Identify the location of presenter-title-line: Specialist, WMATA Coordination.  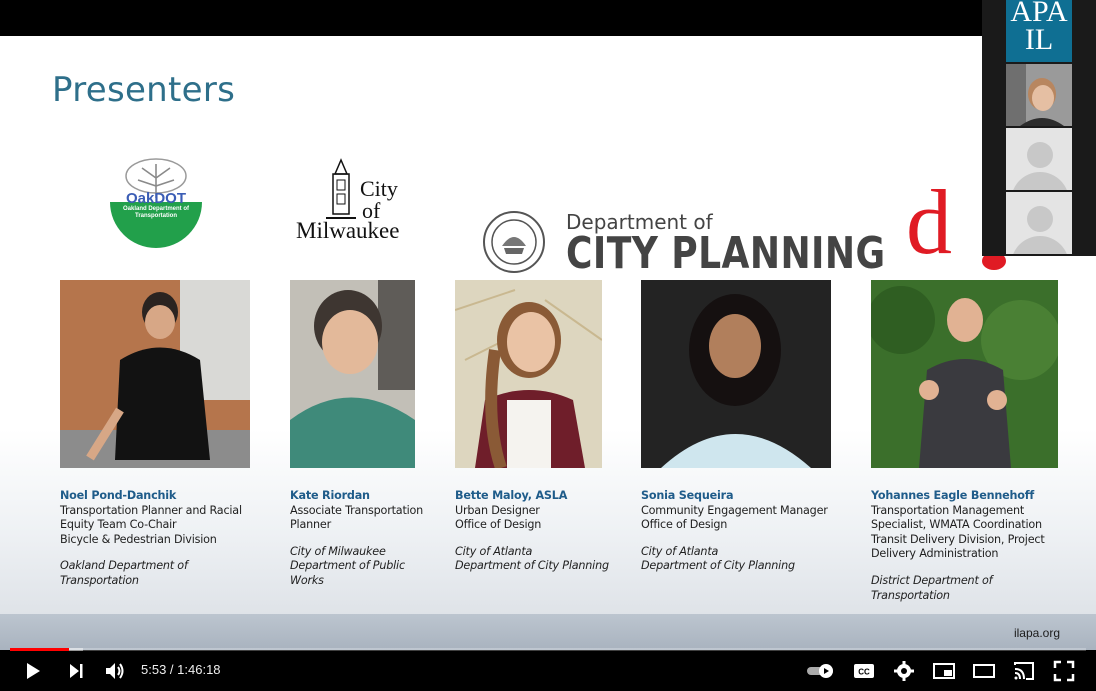
(956, 525).